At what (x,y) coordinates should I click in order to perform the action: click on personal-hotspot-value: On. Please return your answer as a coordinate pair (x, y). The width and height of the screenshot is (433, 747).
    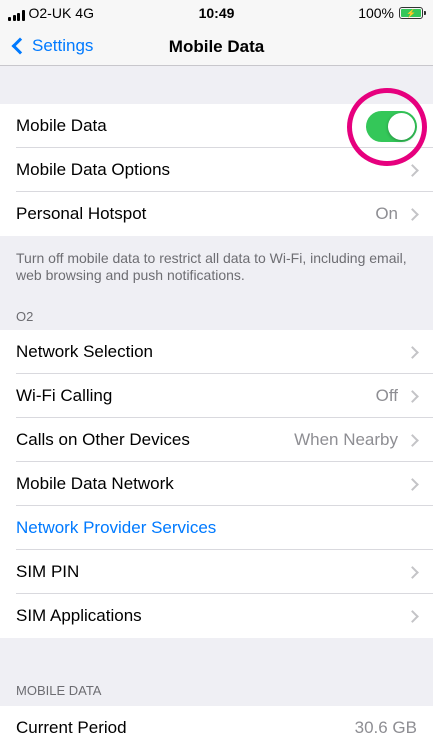
    Looking at the image, I should click on (386, 213).